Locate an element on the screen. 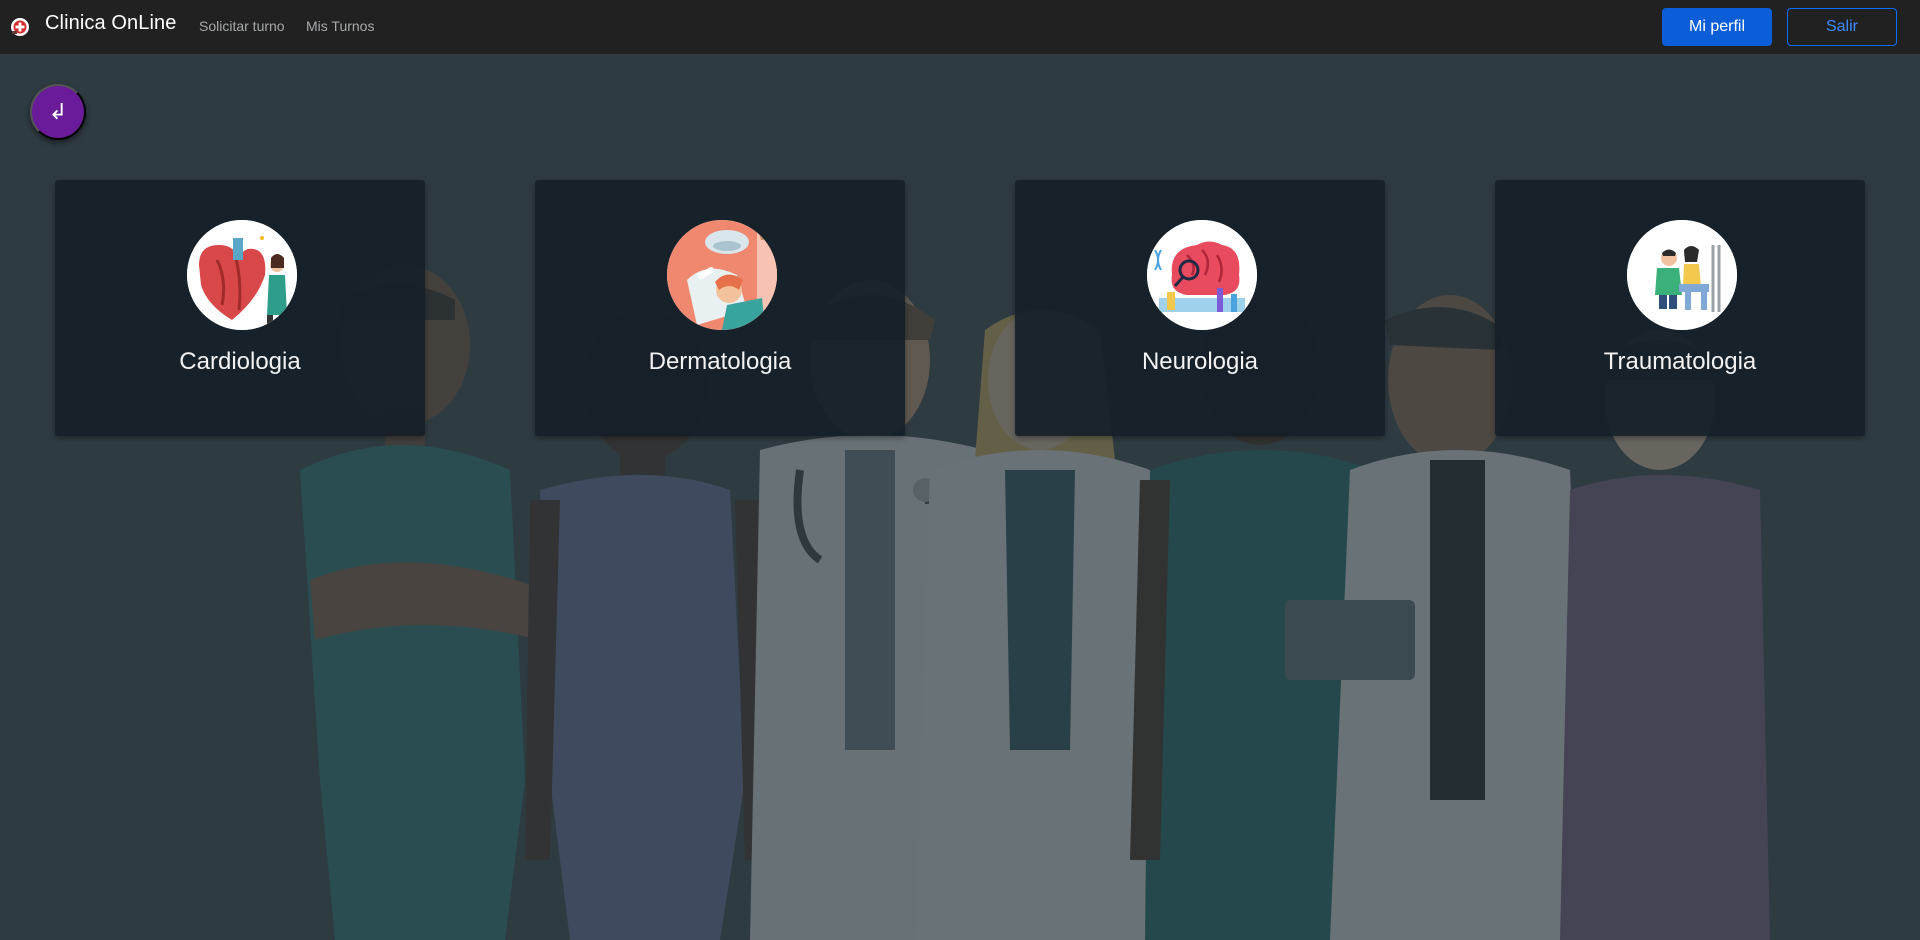  specialty-card-cardiologia: Cardiologia is located at coordinates (240, 308).